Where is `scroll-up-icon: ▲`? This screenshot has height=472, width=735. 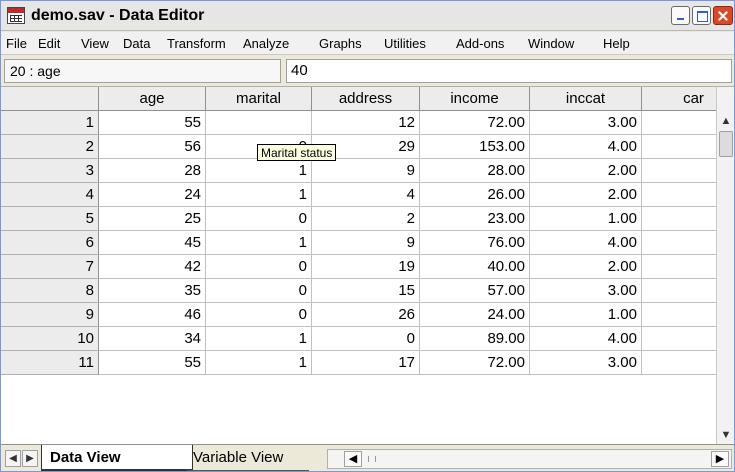
scroll-up-icon: ▲ is located at coordinates (726, 121).